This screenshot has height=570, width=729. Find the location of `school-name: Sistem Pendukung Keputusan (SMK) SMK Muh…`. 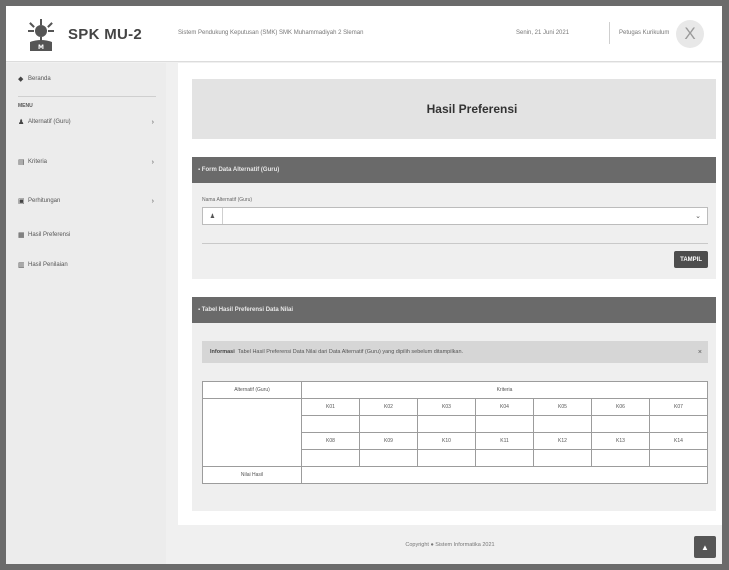

school-name: Sistem Pendukung Keputusan (SMK) SMK Muh… is located at coordinates (271, 33).